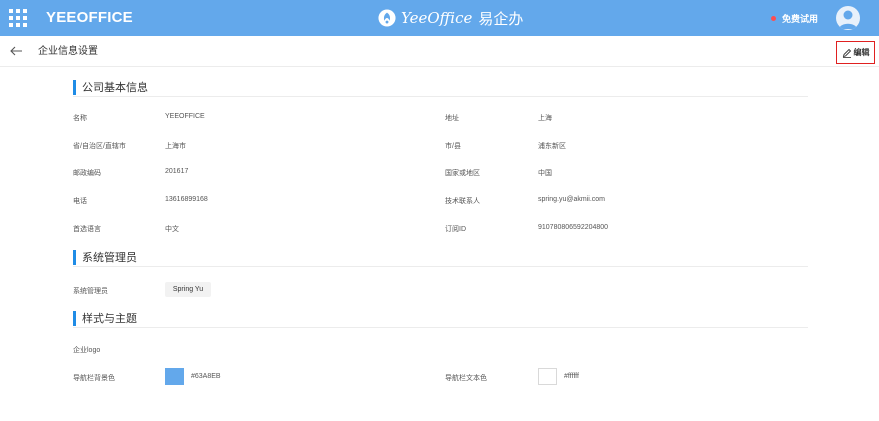 The width and height of the screenshot is (879, 421). I want to click on brand-logo-icon, so click(387, 18).